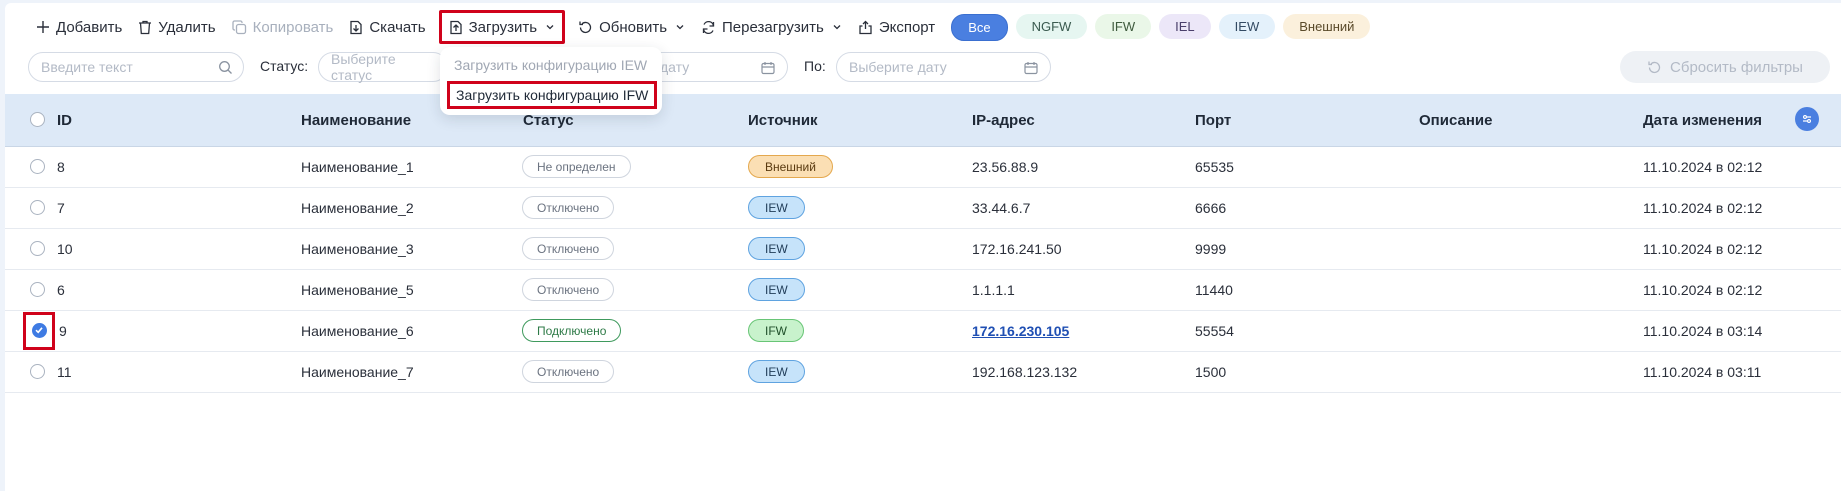 This screenshot has width=1841, height=491. I want to click on export-label: Экспорт, so click(907, 27).